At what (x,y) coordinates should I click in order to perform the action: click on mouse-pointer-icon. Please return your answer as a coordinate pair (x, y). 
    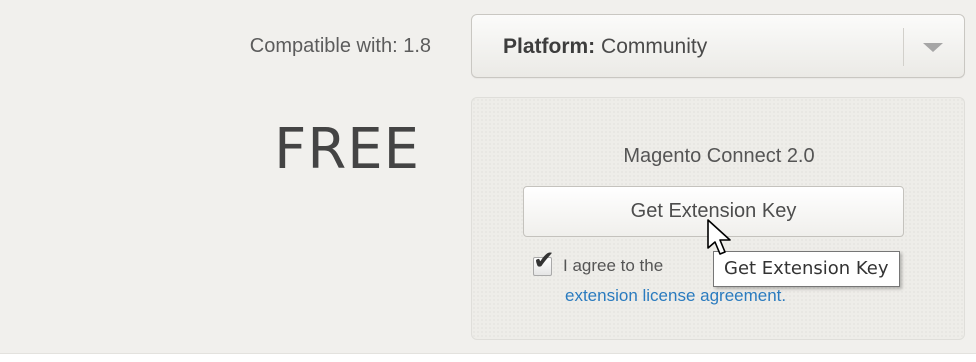
    Looking at the image, I should click on (719, 237).